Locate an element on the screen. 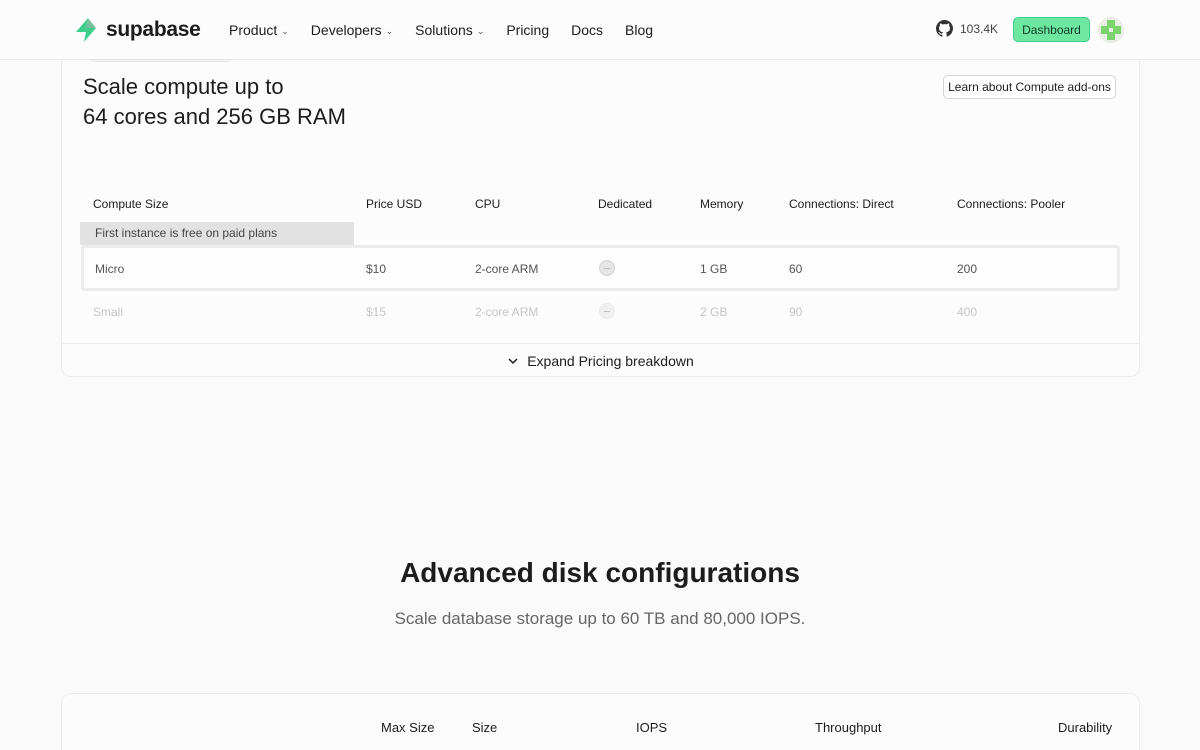 The image size is (1200, 750). disk-header-iops: IOPS is located at coordinates (652, 727).